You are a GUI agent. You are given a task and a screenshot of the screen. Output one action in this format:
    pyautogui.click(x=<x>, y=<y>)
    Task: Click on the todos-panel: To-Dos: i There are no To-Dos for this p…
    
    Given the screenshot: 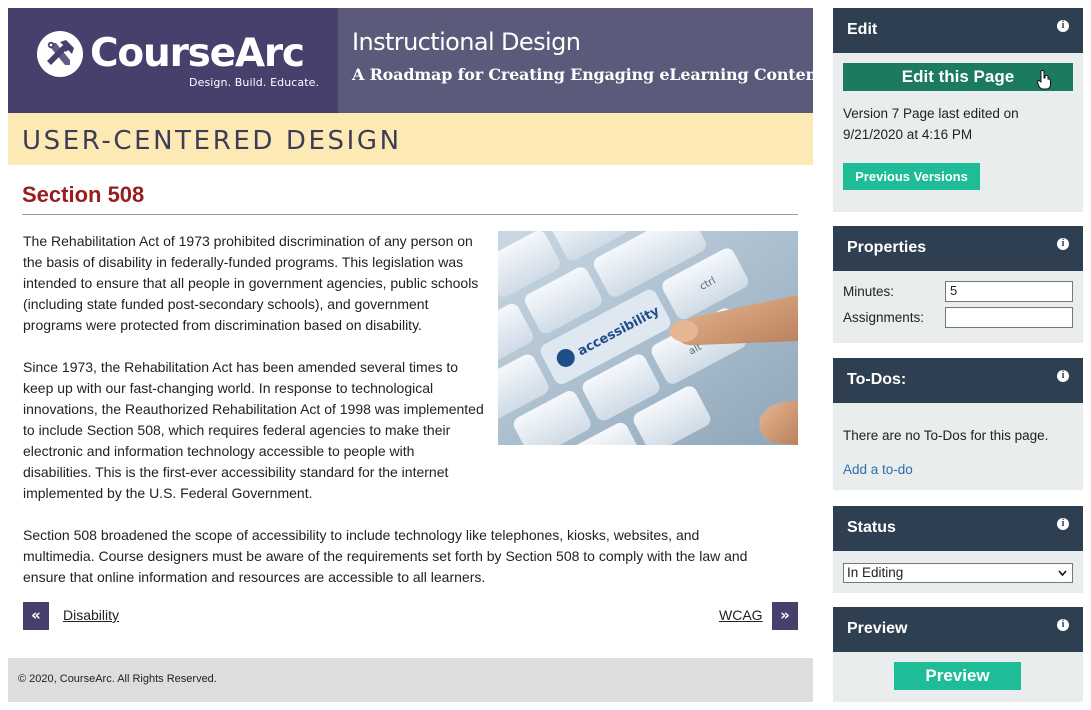 What is the action you would take?
    pyautogui.click(x=958, y=424)
    